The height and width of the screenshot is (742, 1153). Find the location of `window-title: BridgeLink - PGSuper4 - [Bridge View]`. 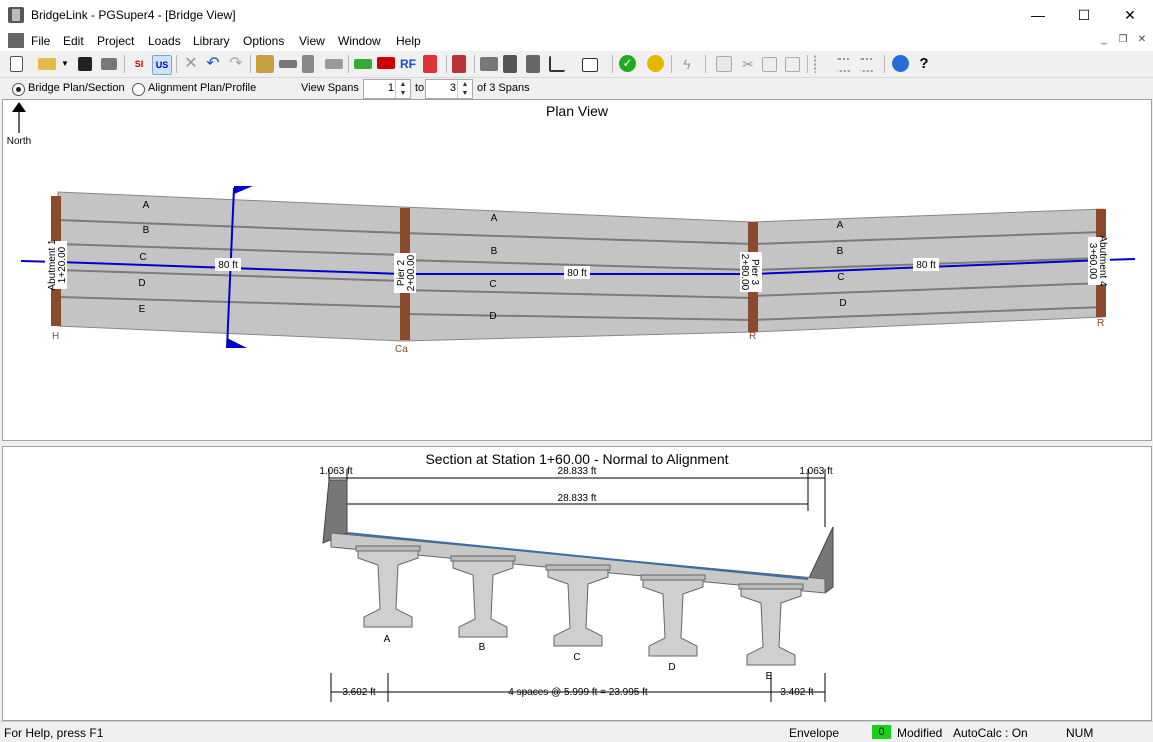

window-title: BridgeLink - PGSuper4 - [Bridge View] is located at coordinates (133, 15).